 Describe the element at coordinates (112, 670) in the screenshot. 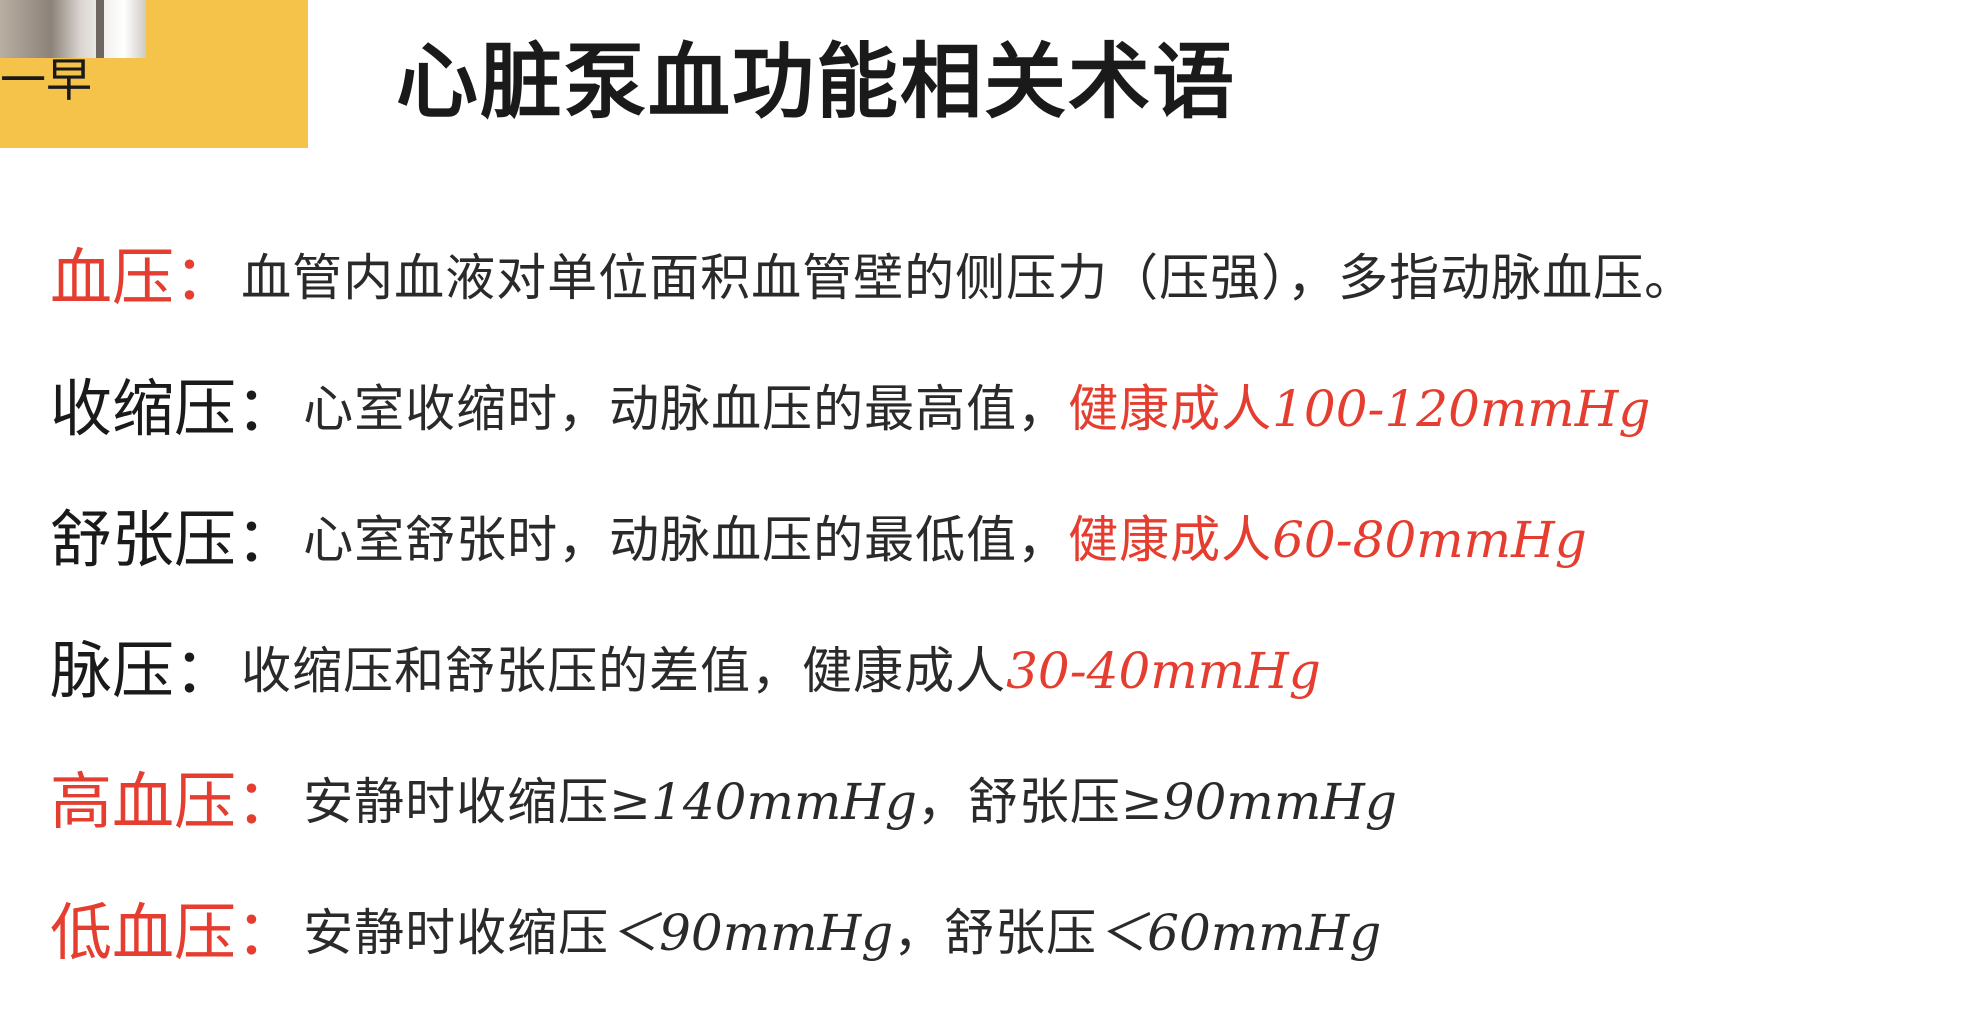

I see `term-label: 脉压` at that location.